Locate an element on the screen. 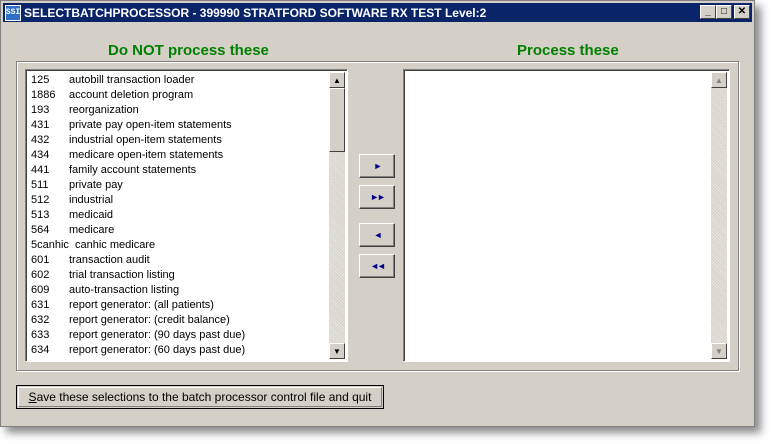 The width and height of the screenshot is (772, 444). list-item: 5canhic canhic medicare is located at coordinates (179, 245).